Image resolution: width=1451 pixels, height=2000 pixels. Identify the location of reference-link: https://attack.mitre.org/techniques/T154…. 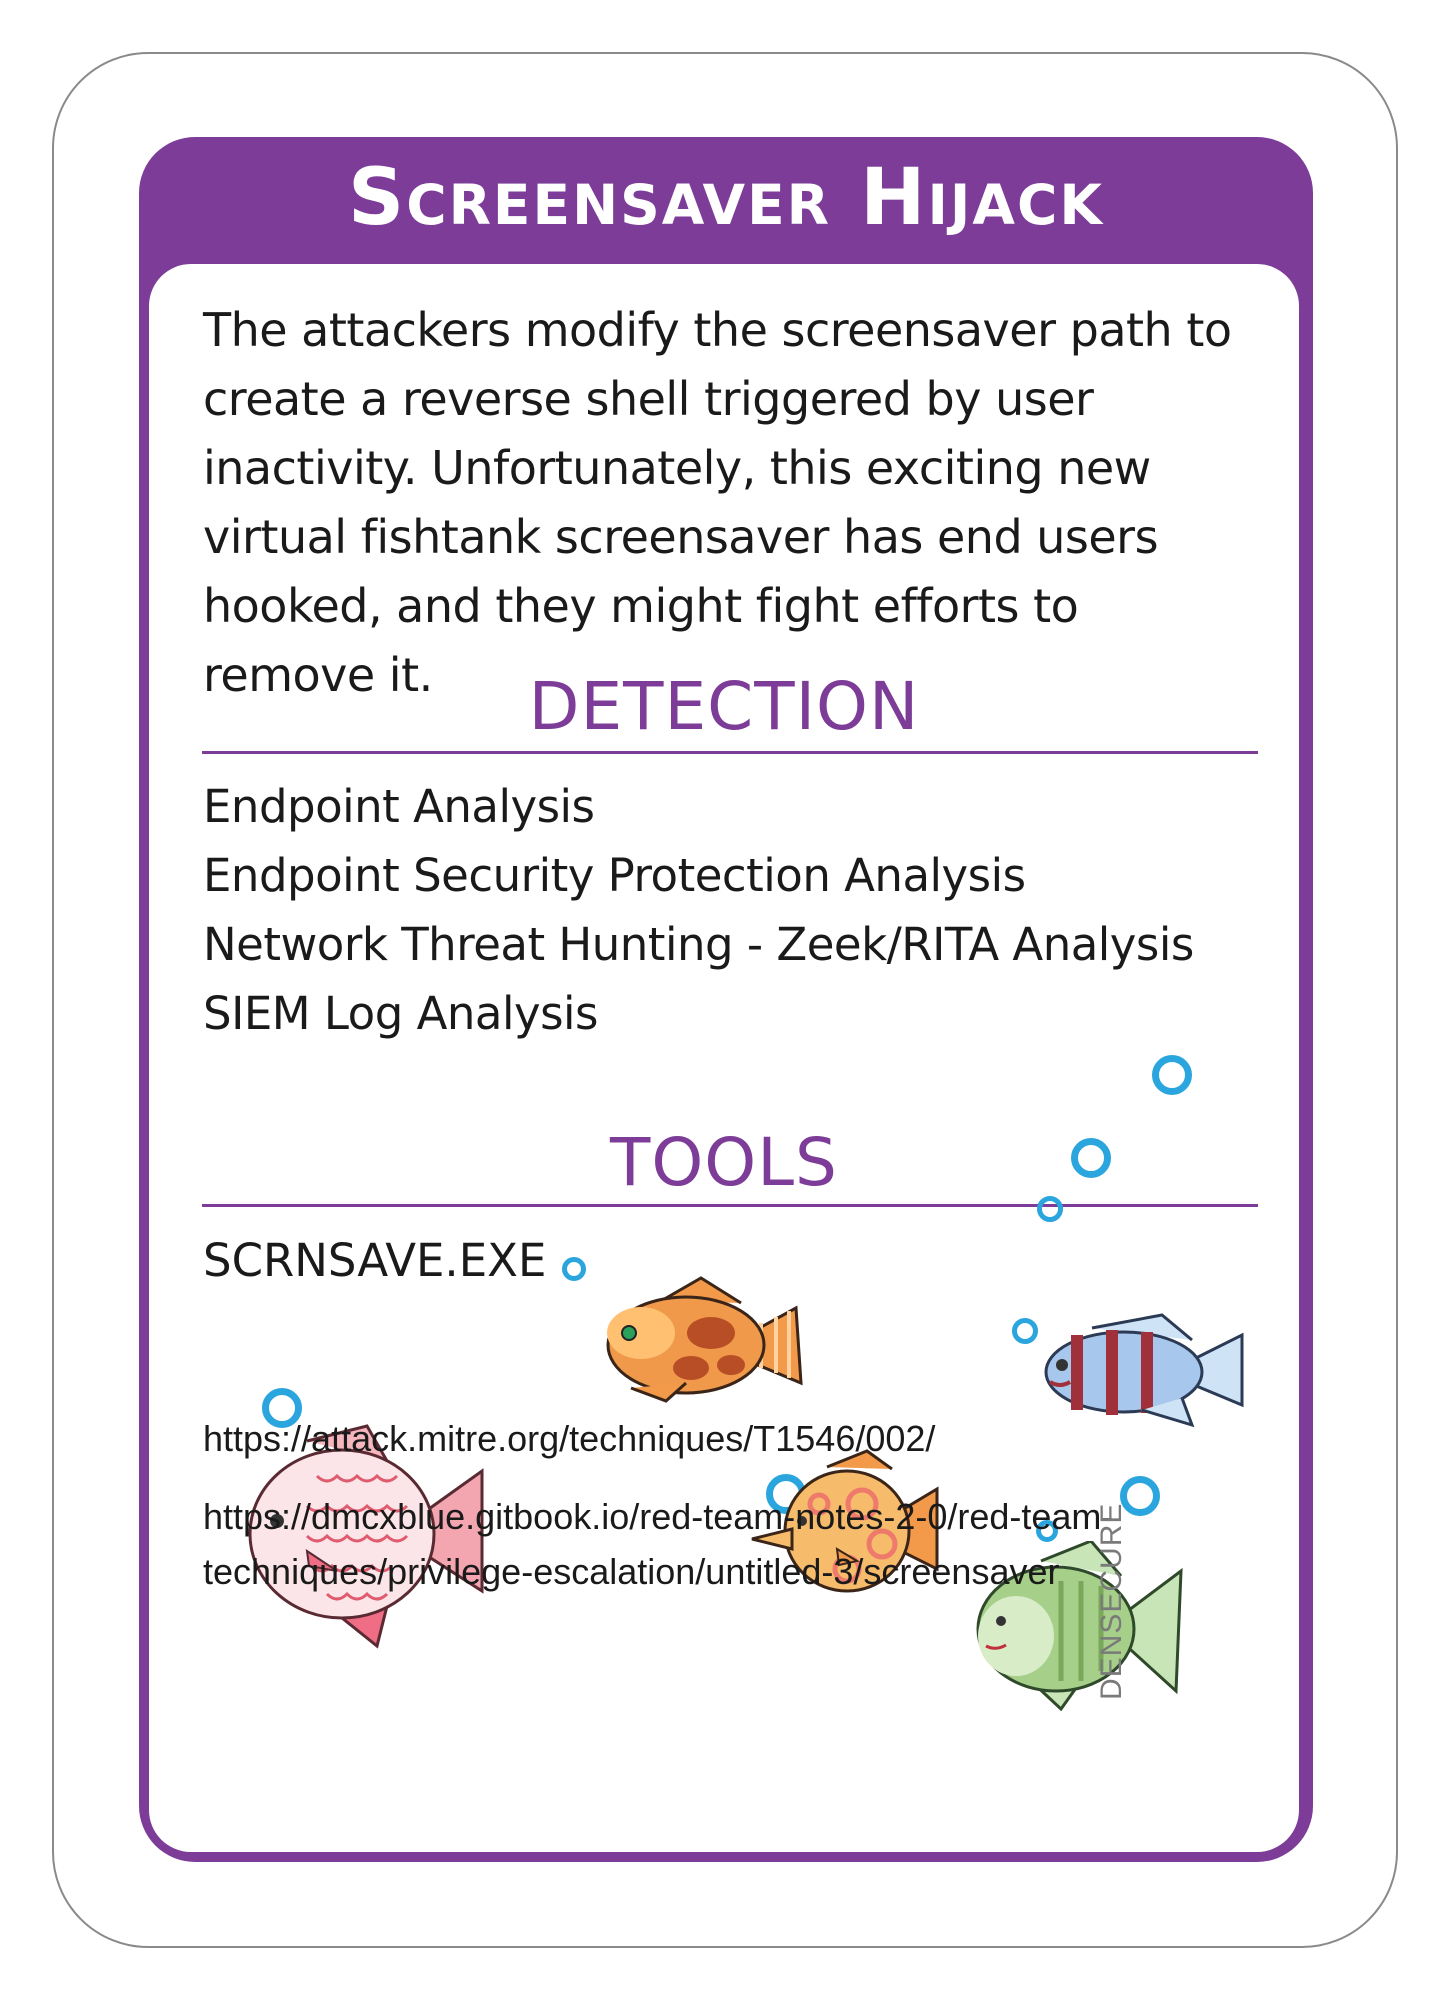
(569, 1438).